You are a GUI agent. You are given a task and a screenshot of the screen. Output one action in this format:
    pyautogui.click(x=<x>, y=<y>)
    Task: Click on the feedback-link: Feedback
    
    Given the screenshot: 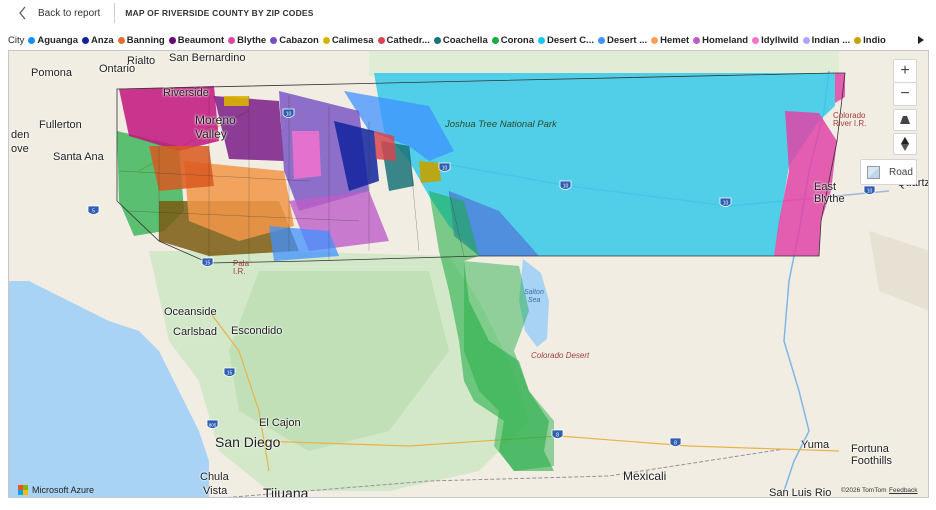 What is the action you would take?
    pyautogui.click(x=903, y=490)
    